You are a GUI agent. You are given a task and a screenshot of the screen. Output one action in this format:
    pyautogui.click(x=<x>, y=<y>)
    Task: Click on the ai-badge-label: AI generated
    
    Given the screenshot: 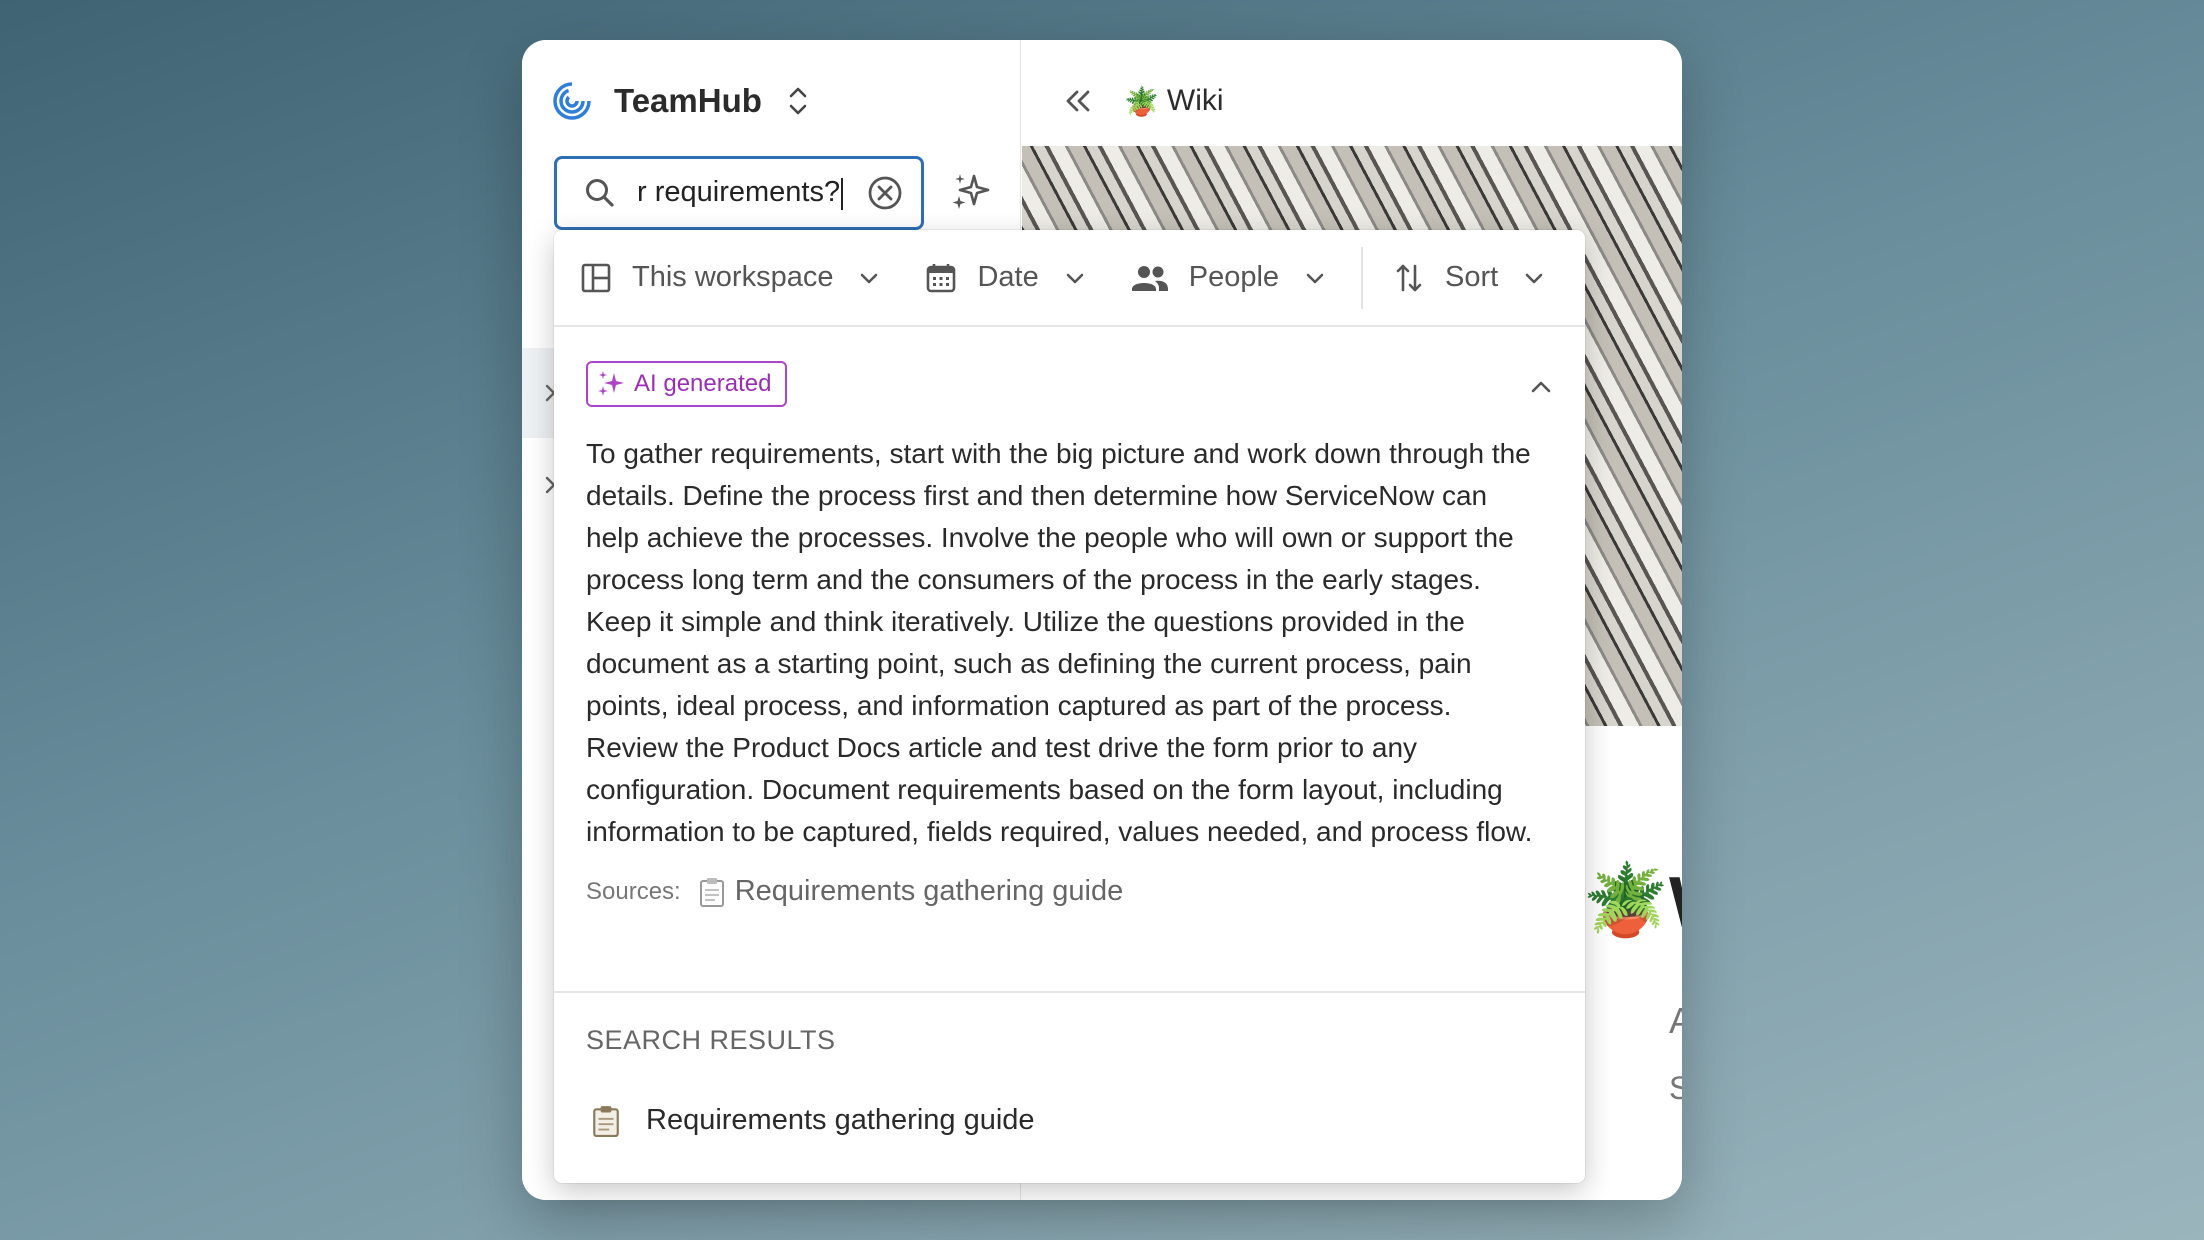 What is the action you would take?
    pyautogui.click(x=703, y=383)
    